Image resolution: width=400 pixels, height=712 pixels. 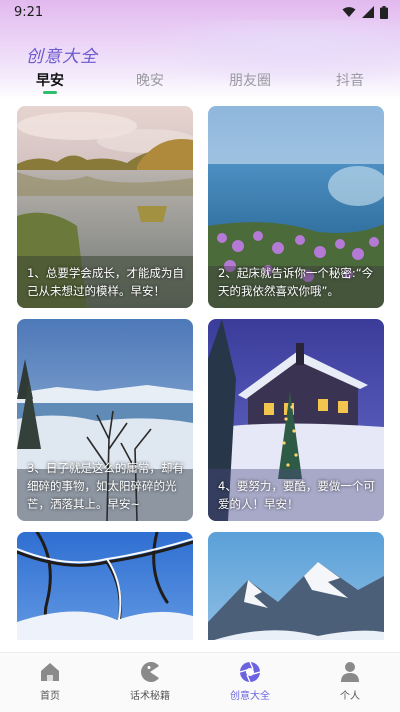 I want to click on status-bar: 9:21, so click(x=200, y=12).